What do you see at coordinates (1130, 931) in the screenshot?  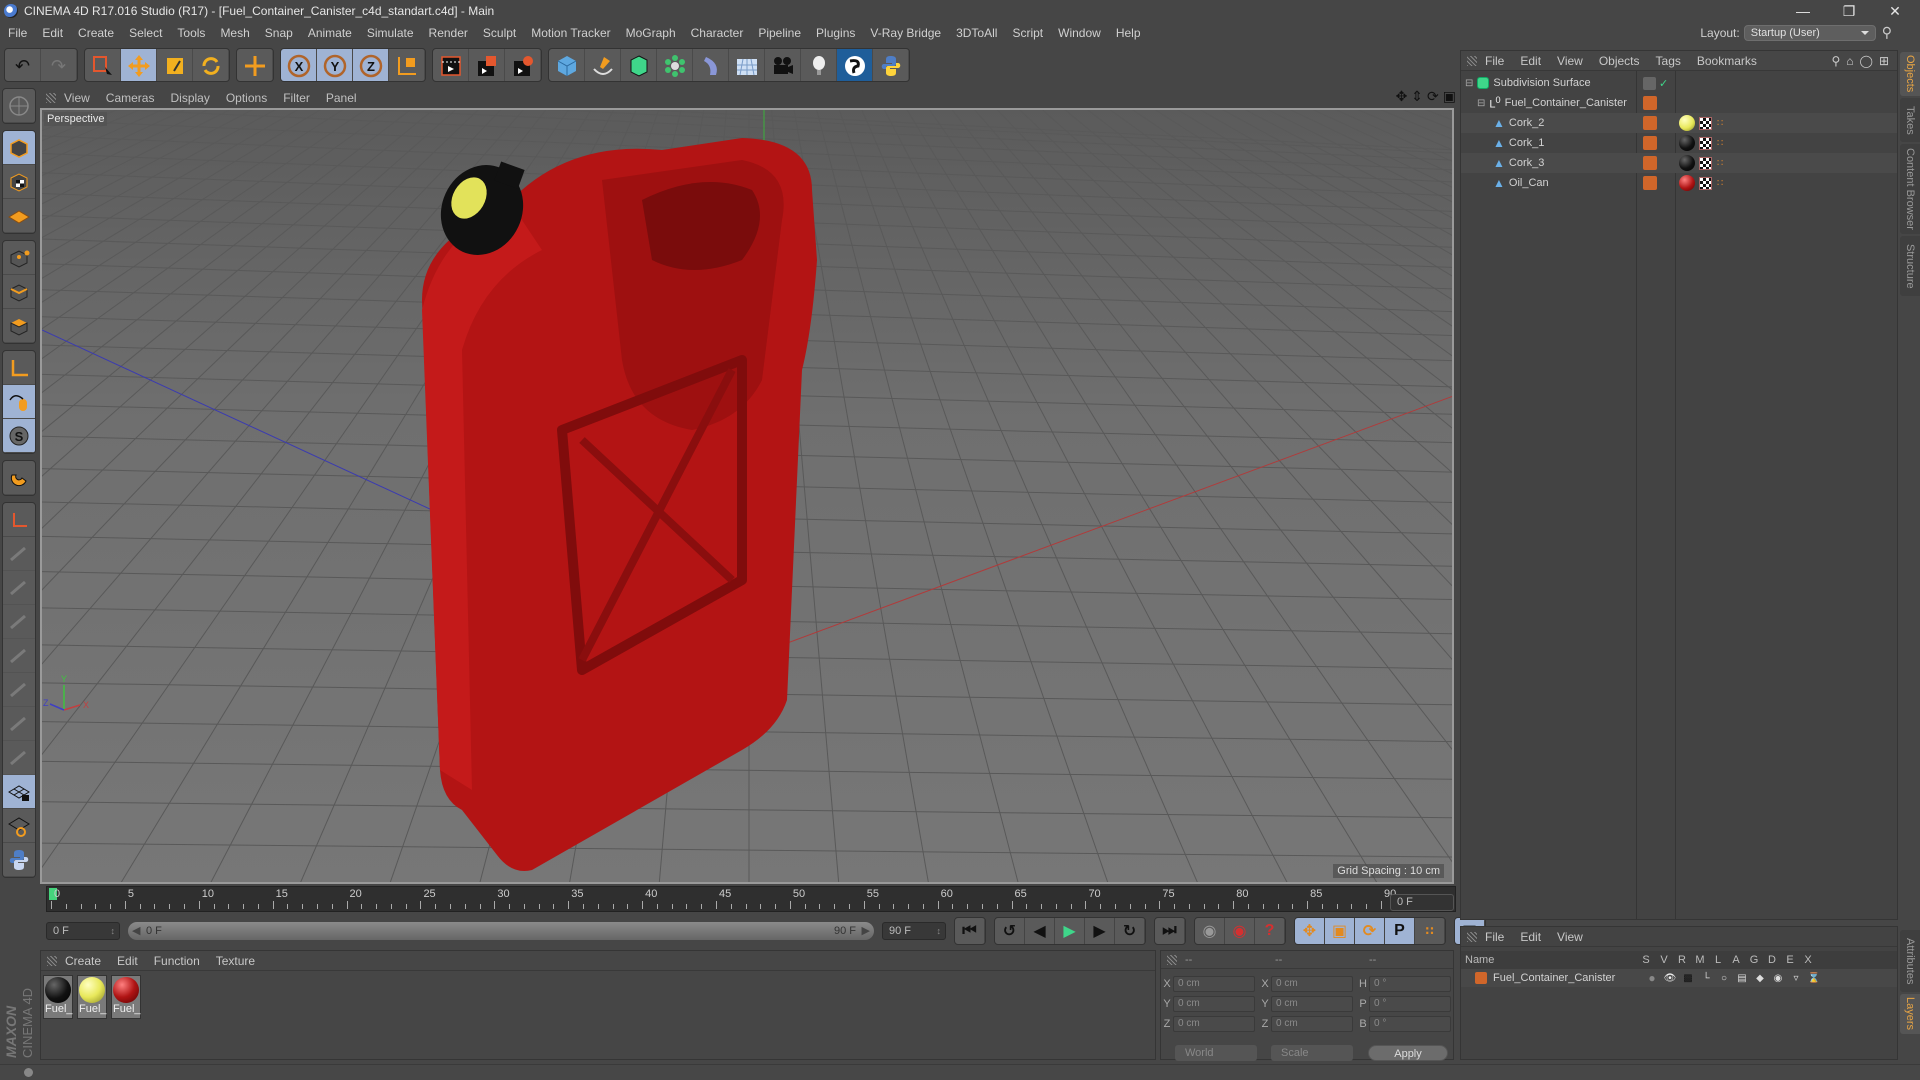 I see `next-key-icon: ↻` at bounding box center [1130, 931].